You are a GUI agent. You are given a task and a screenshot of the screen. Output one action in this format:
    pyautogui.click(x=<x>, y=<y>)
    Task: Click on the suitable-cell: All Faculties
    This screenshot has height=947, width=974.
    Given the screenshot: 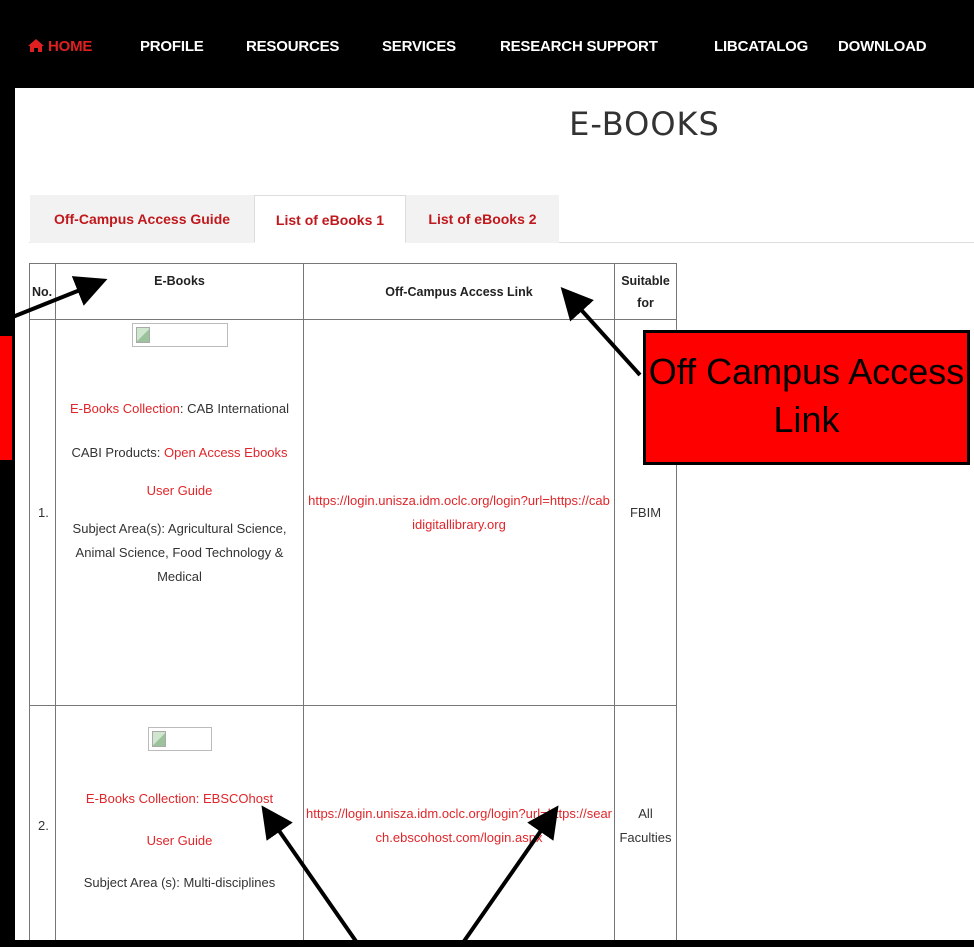 What is the action you would take?
    pyautogui.click(x=645, y=822)
    